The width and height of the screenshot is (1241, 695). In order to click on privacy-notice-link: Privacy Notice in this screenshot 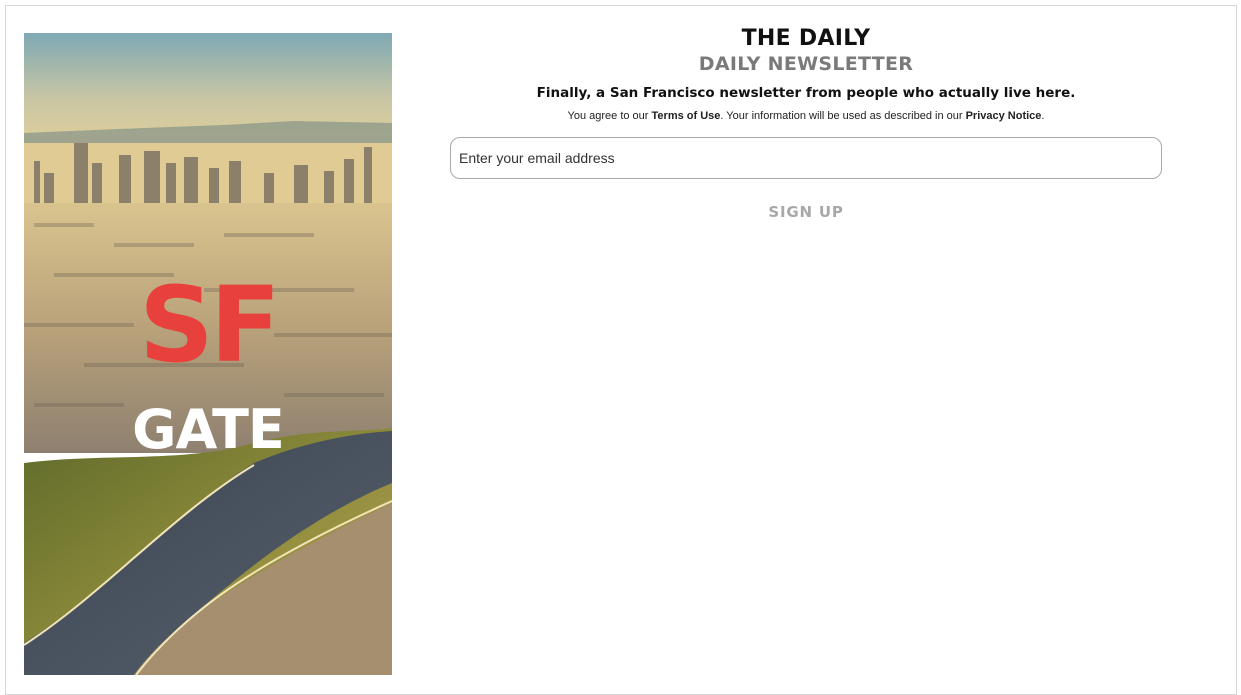, I will do `click(1004, 116)`.